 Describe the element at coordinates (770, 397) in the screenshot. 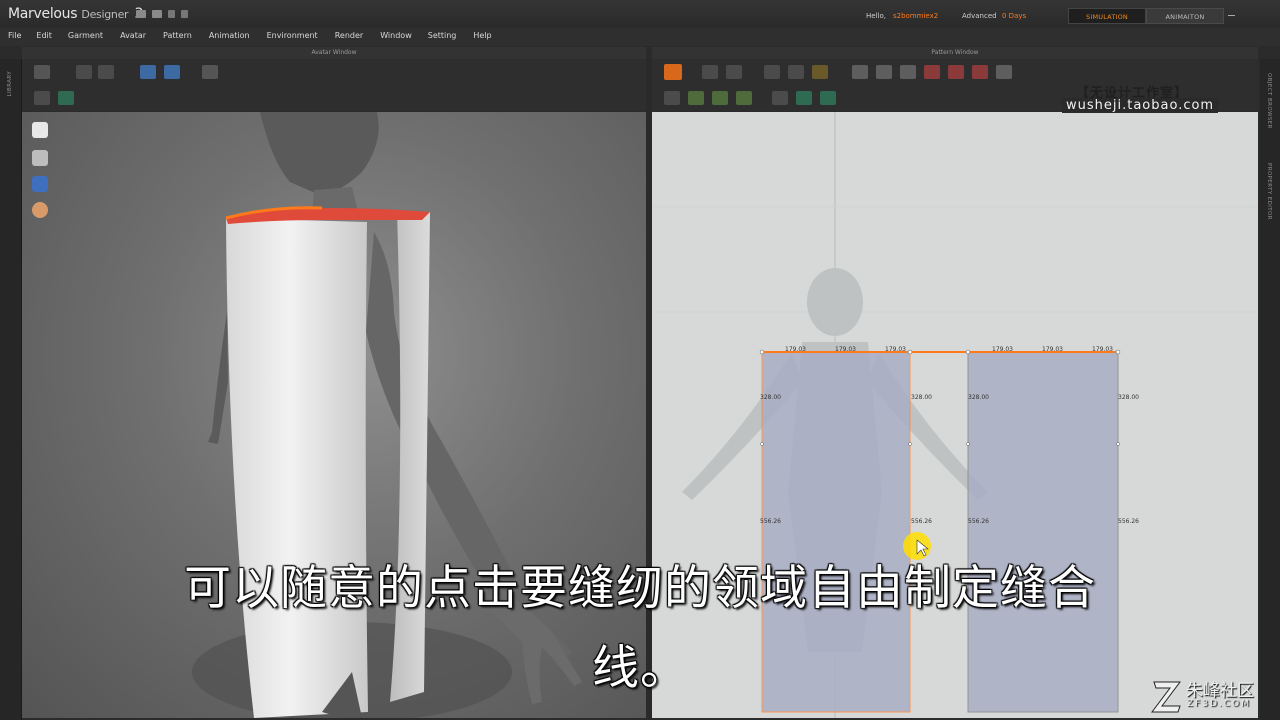

I see `measure-side-1: 328.00` at that location.